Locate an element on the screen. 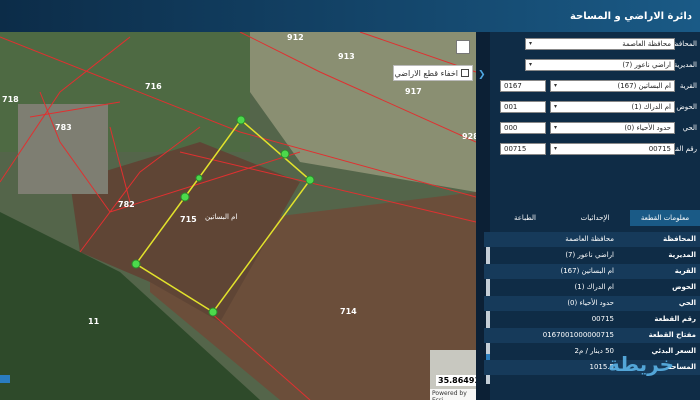 The height and width of the screenshot is (400, 700). scale-bar is located at coordinates (5, 379).